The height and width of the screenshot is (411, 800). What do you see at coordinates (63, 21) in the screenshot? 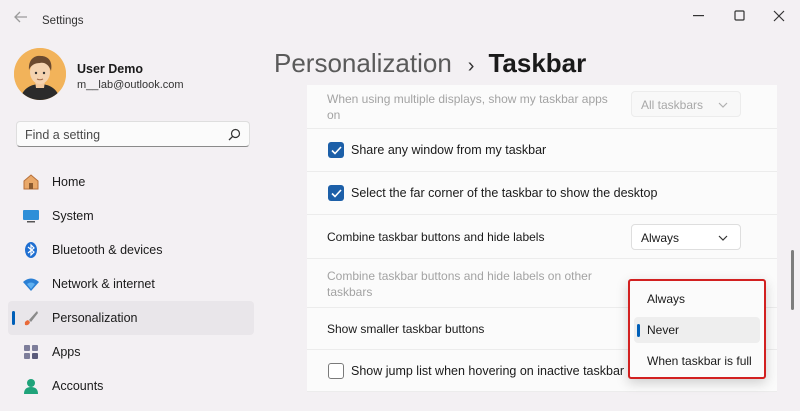
I see `window-title: Settings` at bounding box center [63, 21].